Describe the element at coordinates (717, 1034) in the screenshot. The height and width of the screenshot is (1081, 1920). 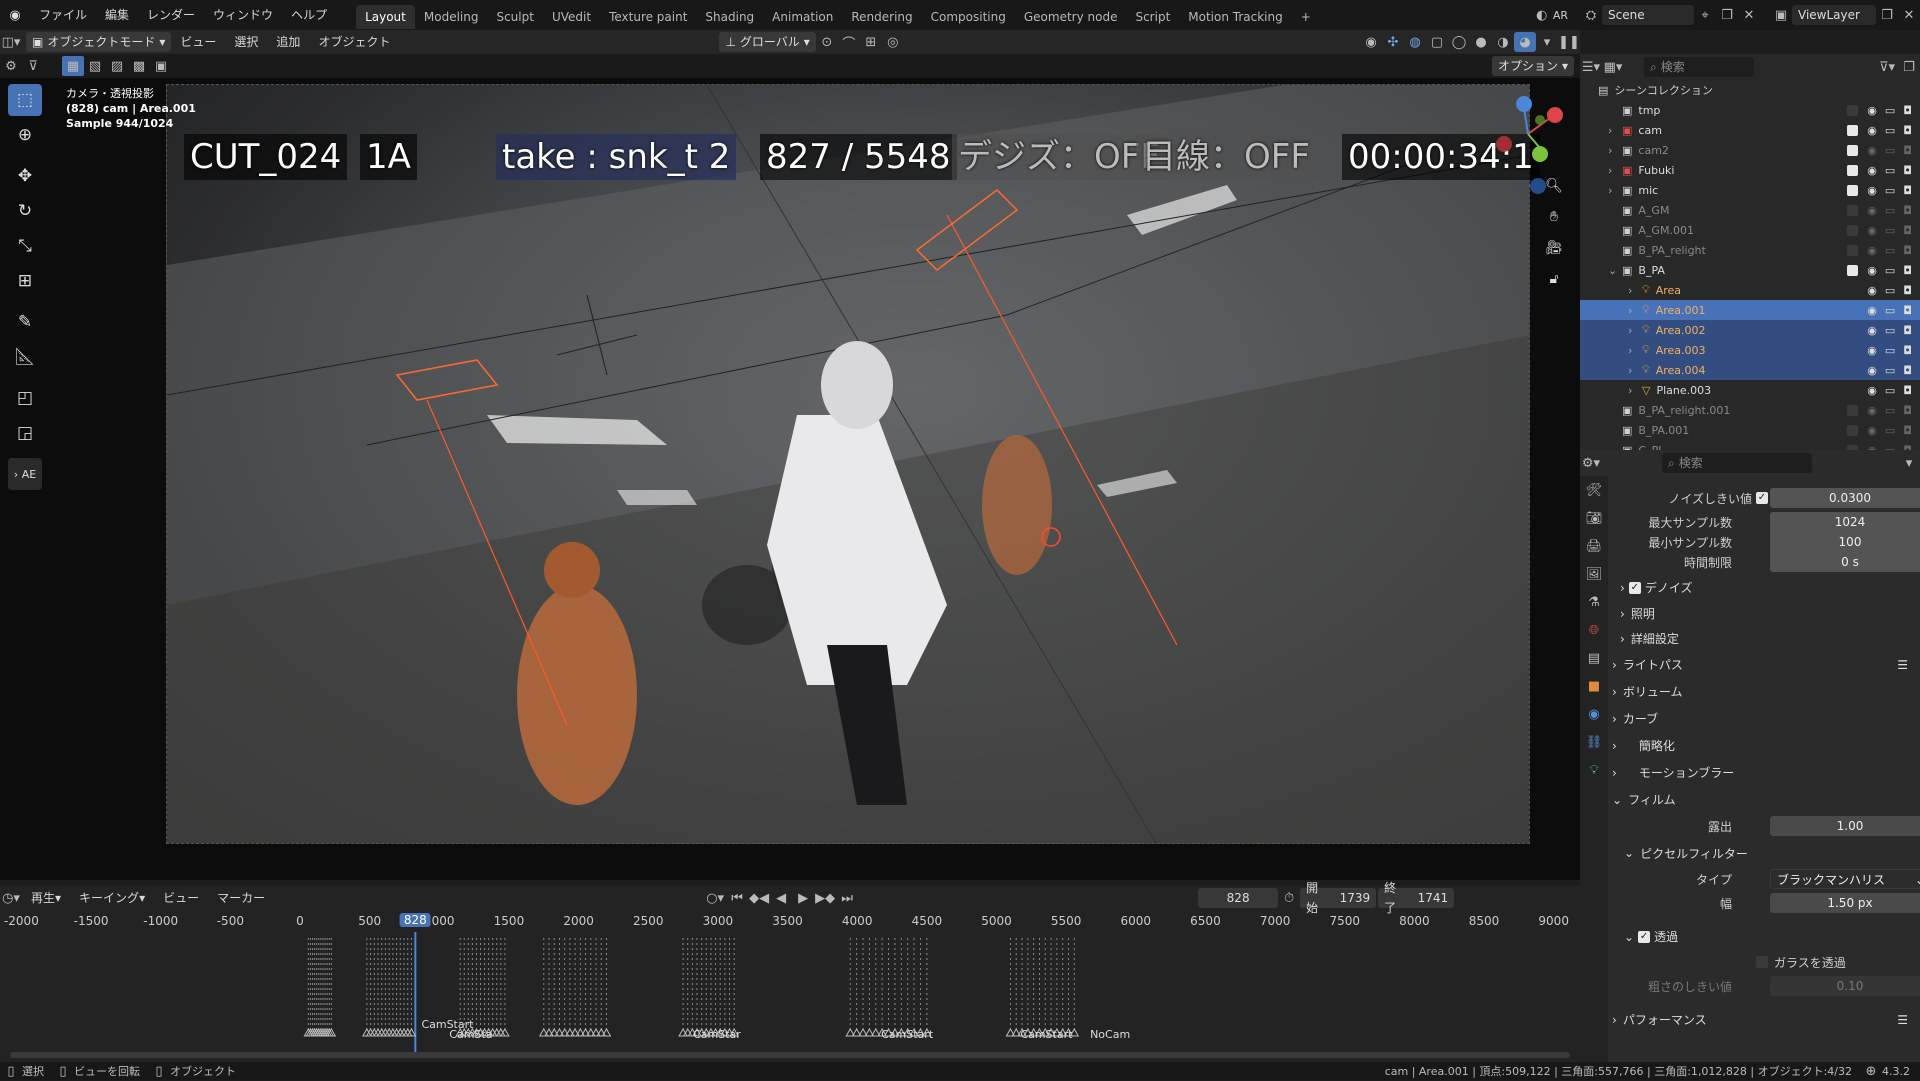
I see `marker-label: CamStar` at that location.